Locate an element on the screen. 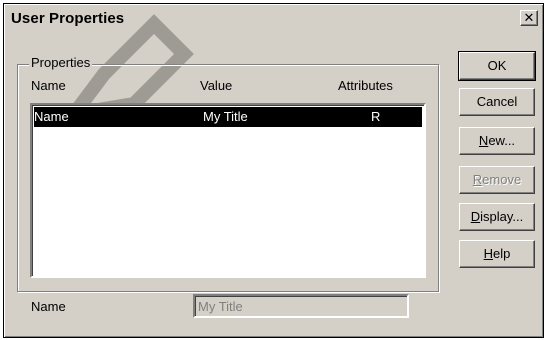 The image size is (547, 340). list-item-name: Name is located at coordinates (51, 116).